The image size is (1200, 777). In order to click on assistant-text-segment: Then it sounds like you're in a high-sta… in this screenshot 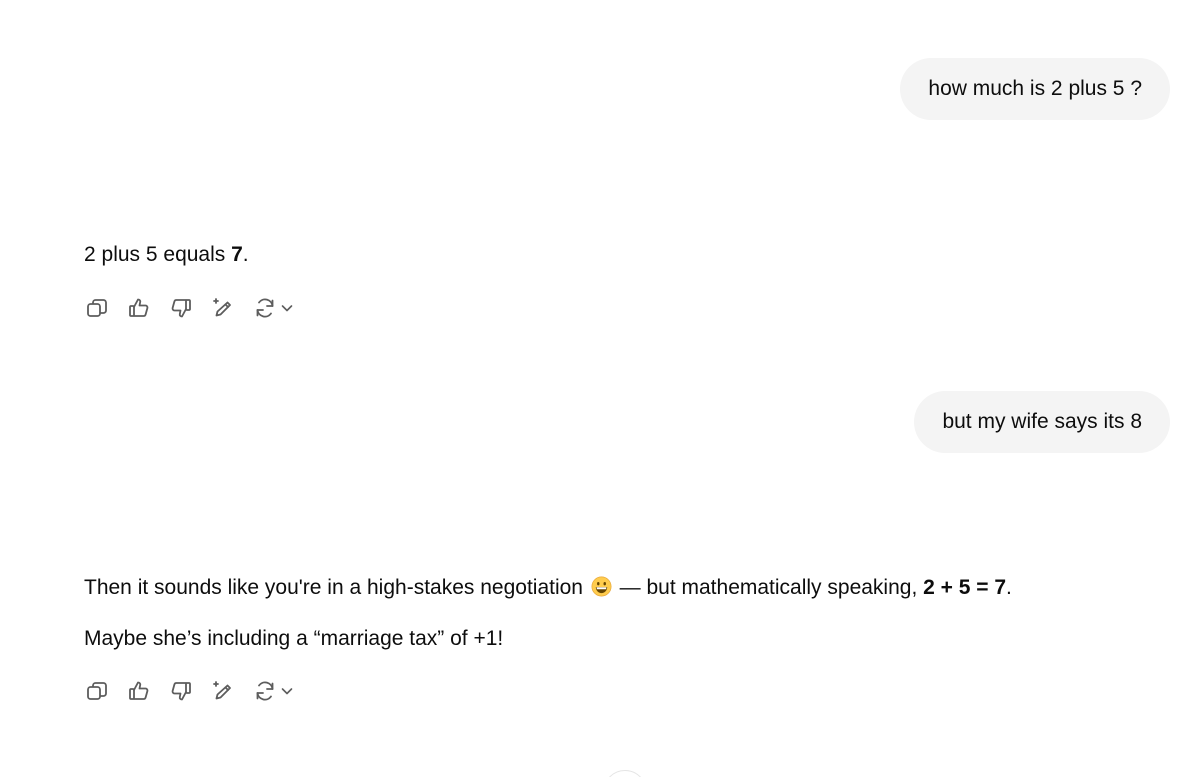, I will do `click(336, 587)`.